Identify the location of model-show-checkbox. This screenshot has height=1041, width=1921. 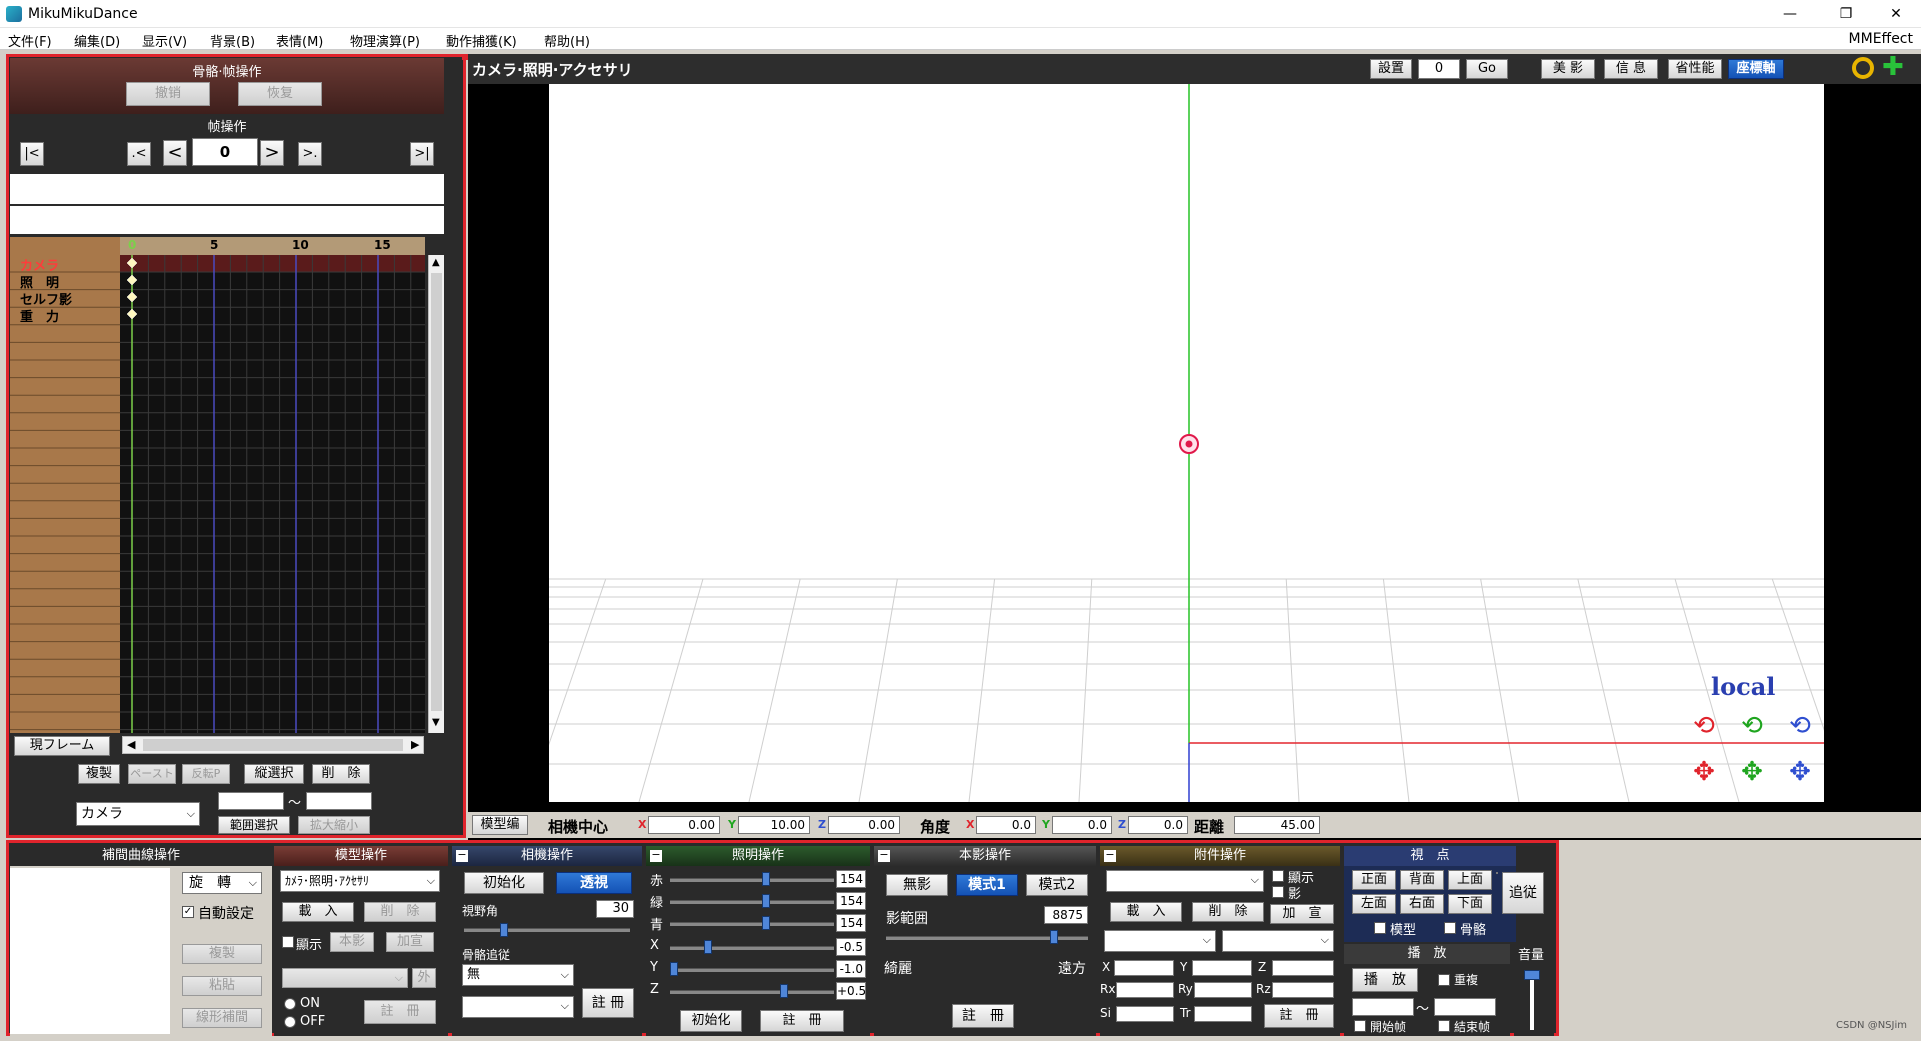
(288, 942).